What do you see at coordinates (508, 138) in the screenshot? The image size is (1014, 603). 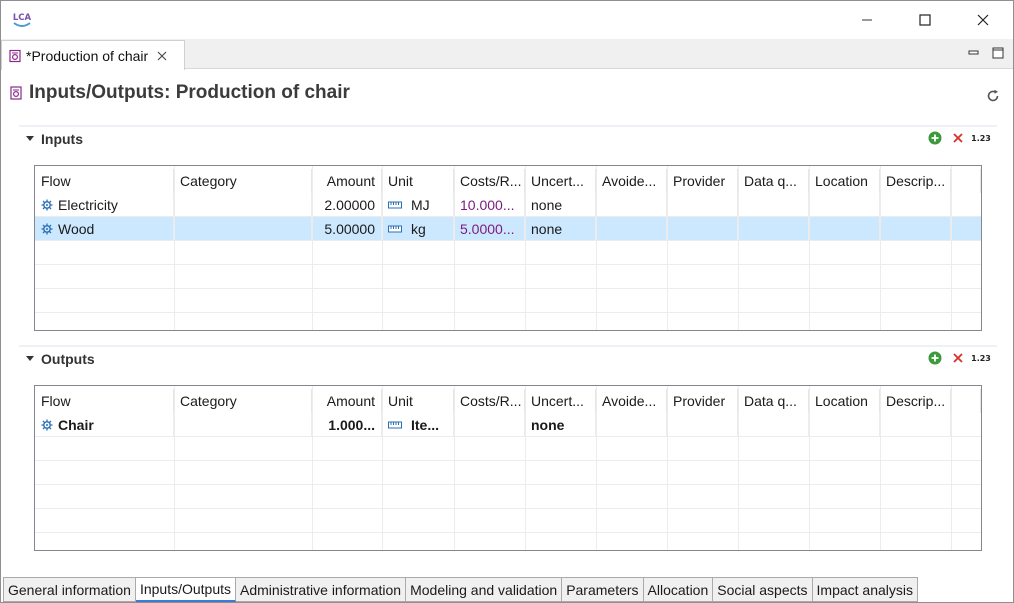 I see `inputs-section-header: Inputs` at bounding box center [508, 138].